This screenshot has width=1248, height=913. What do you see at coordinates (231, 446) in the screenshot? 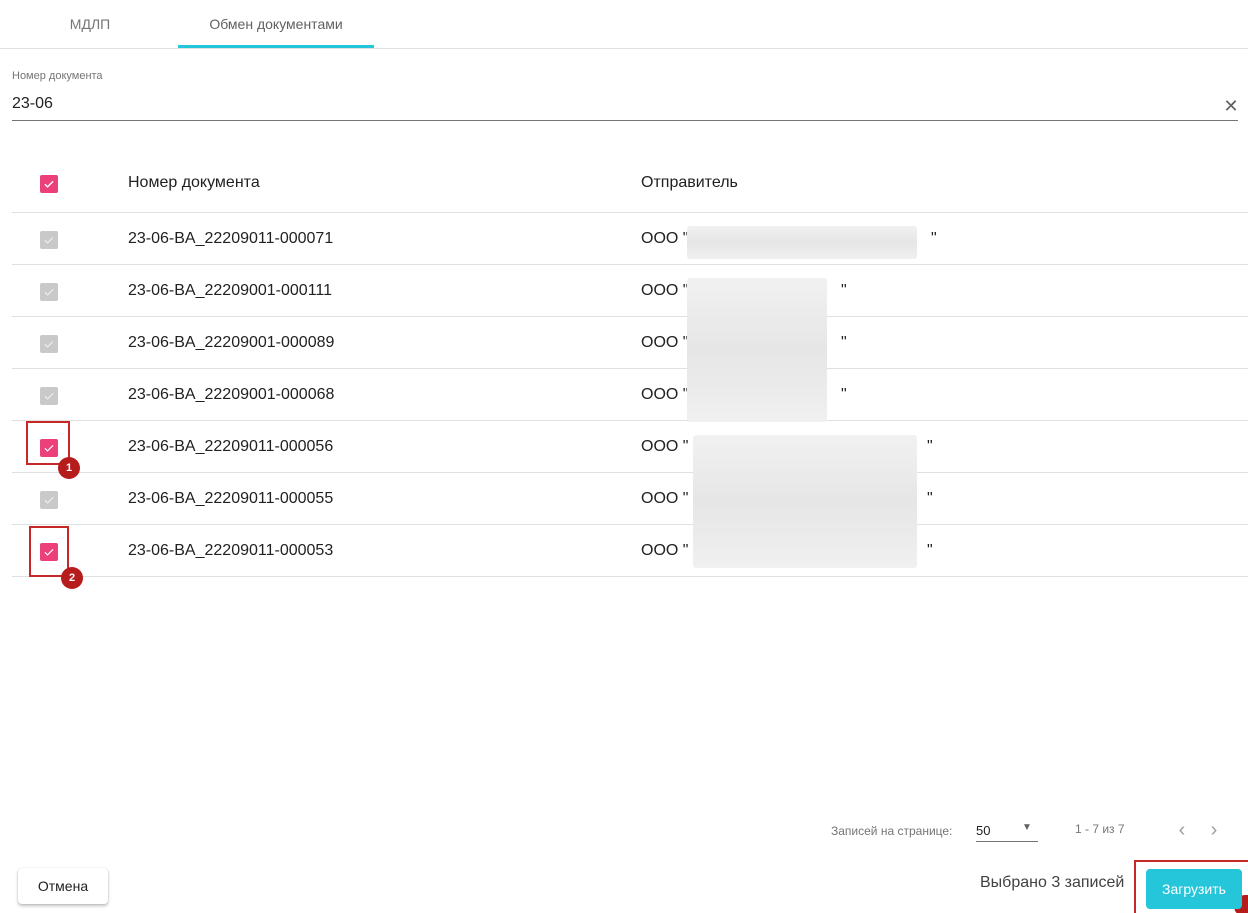
I see `document-number-cell: 23-06-BA_22209011-000056` at bounding box center [231, 446].